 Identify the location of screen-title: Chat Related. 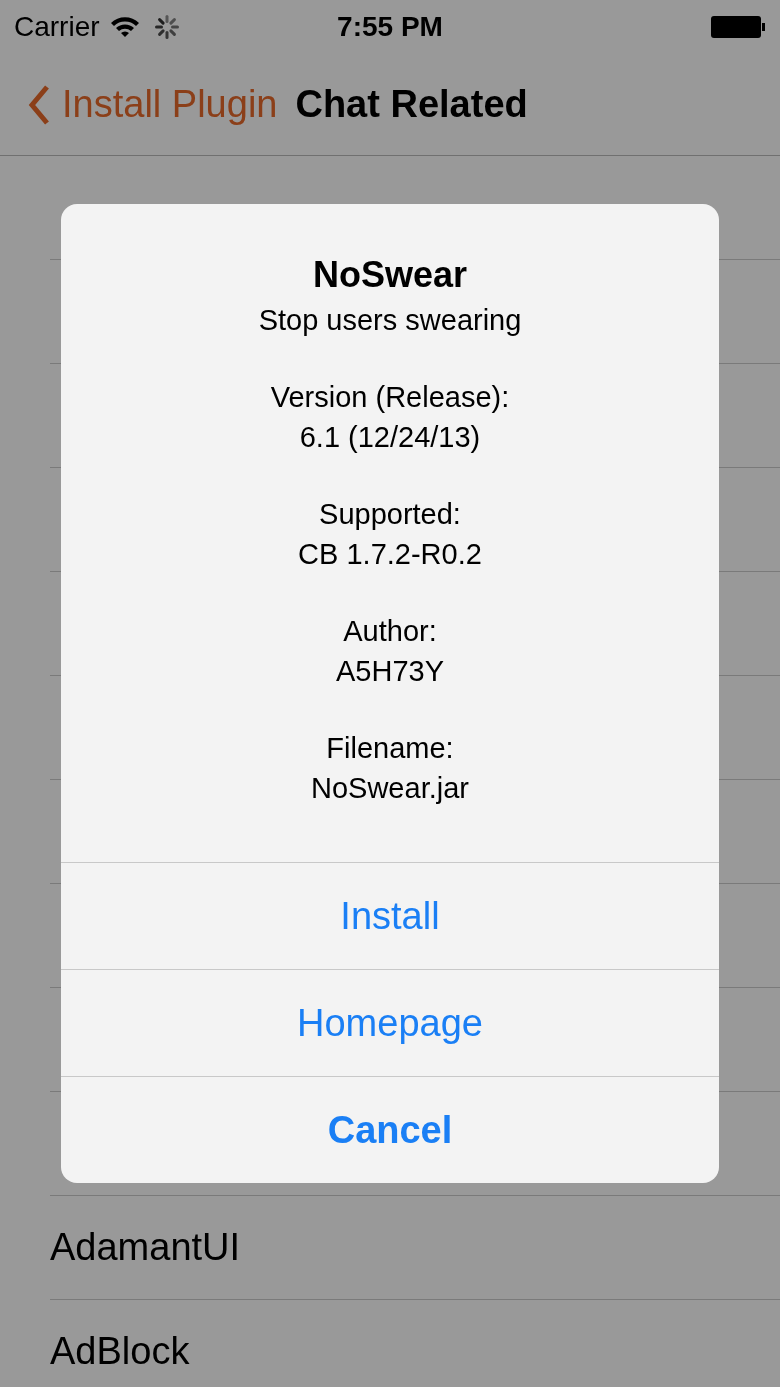
(411, 104).